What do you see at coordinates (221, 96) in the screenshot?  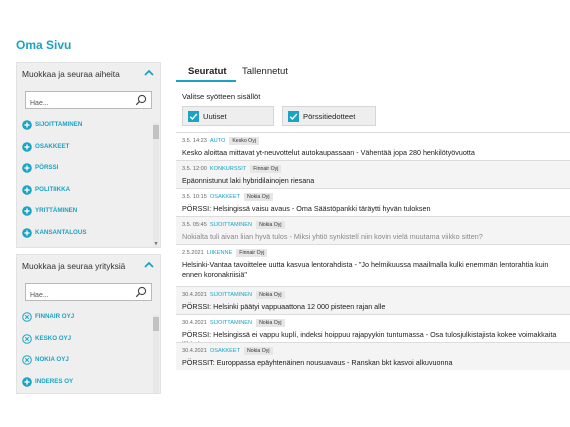 I see `feed-filter-label: Valitse syötteen sisällöt` at bounding box center [221, 96].